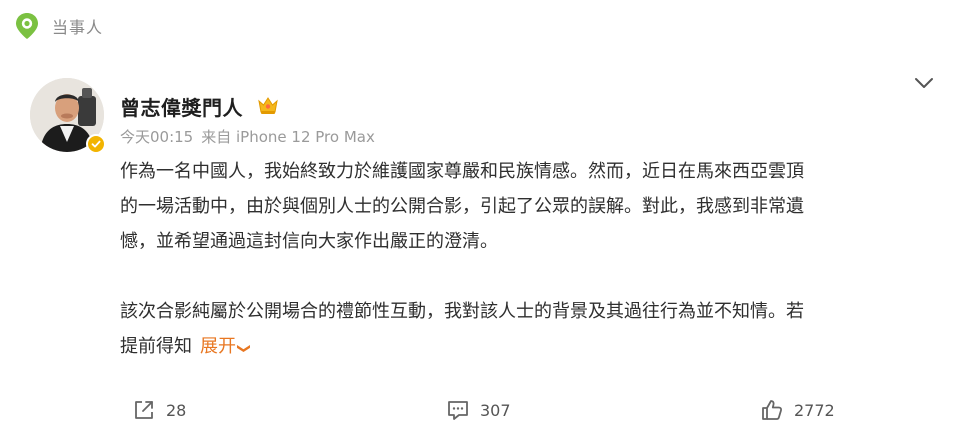 The width and height of the screenshot is (960, 444). I want to click on username: 曾志偉獎門人, so click(181, 106).